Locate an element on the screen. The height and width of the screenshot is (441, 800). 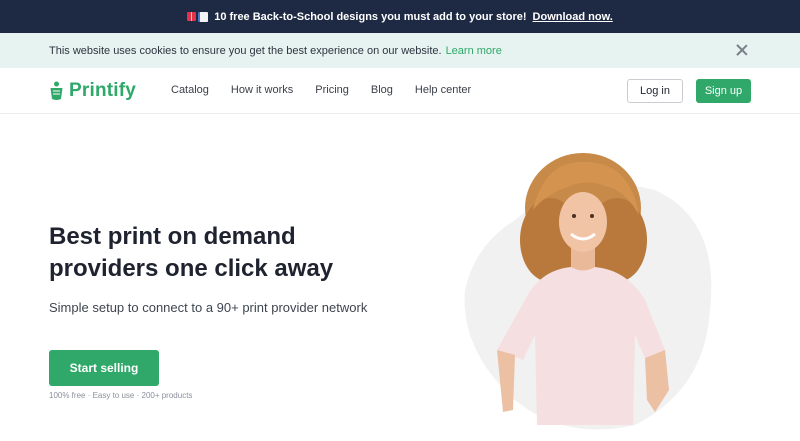
nav-item-blog: Blog is located at coordinates (382, 90).